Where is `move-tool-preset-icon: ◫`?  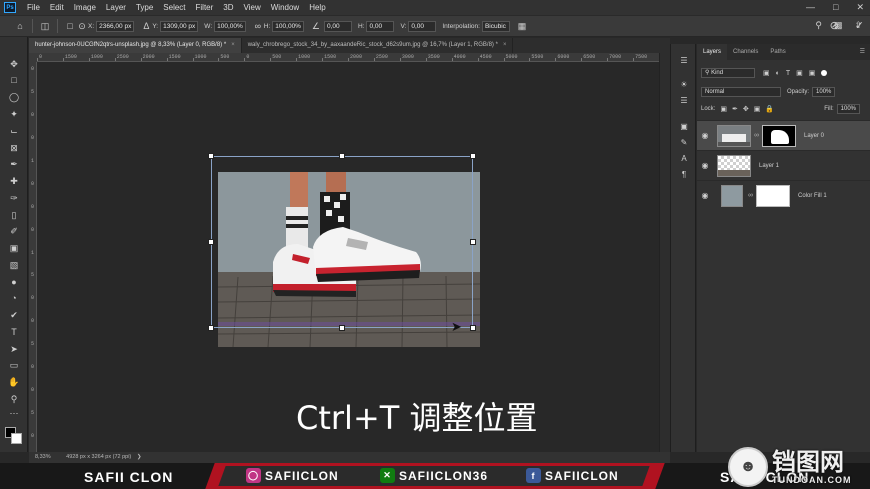 move-tool-preset-icon: ◫ is located at coordinates (45, 26).